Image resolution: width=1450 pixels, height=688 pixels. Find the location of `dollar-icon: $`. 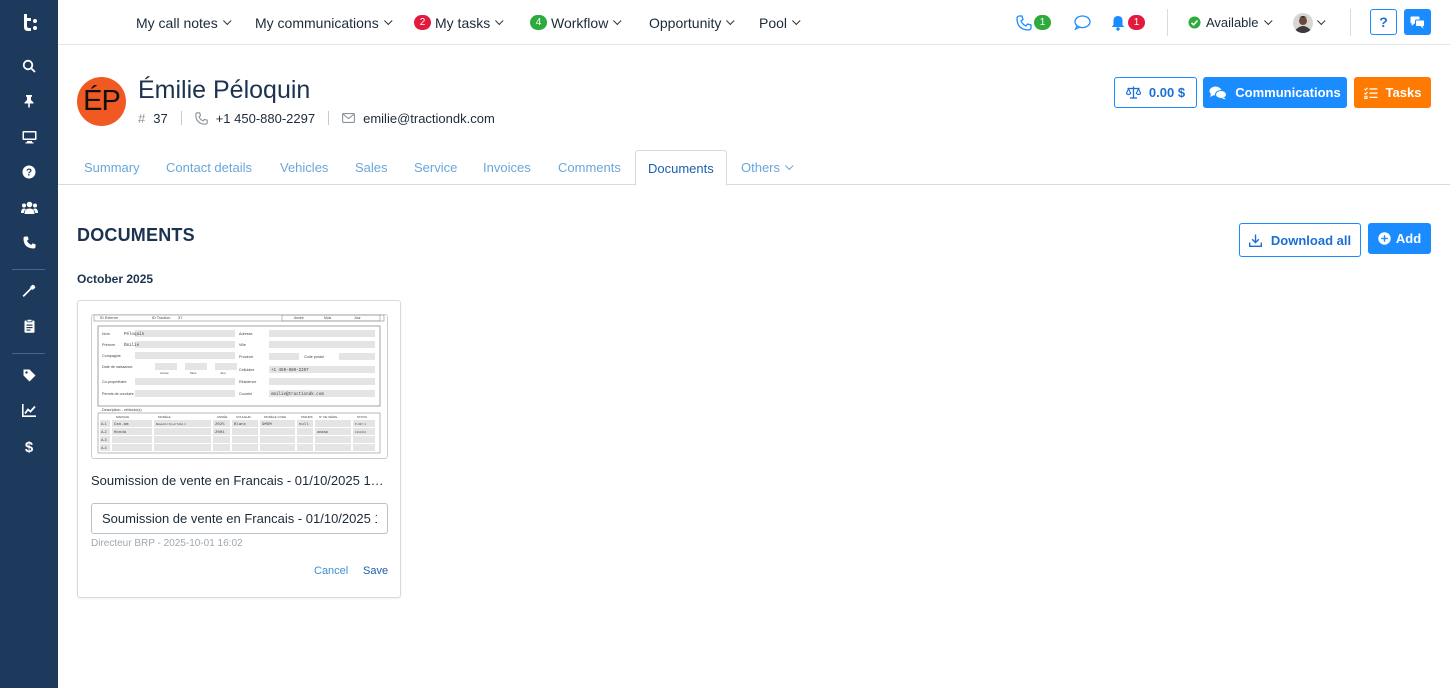

dollar-icon: $ is located at coordinates (29, 446).